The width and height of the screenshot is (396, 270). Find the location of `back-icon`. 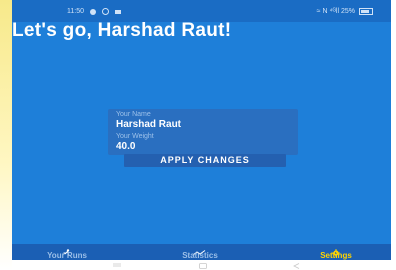

back-icon is located at coordinates (297, 266).